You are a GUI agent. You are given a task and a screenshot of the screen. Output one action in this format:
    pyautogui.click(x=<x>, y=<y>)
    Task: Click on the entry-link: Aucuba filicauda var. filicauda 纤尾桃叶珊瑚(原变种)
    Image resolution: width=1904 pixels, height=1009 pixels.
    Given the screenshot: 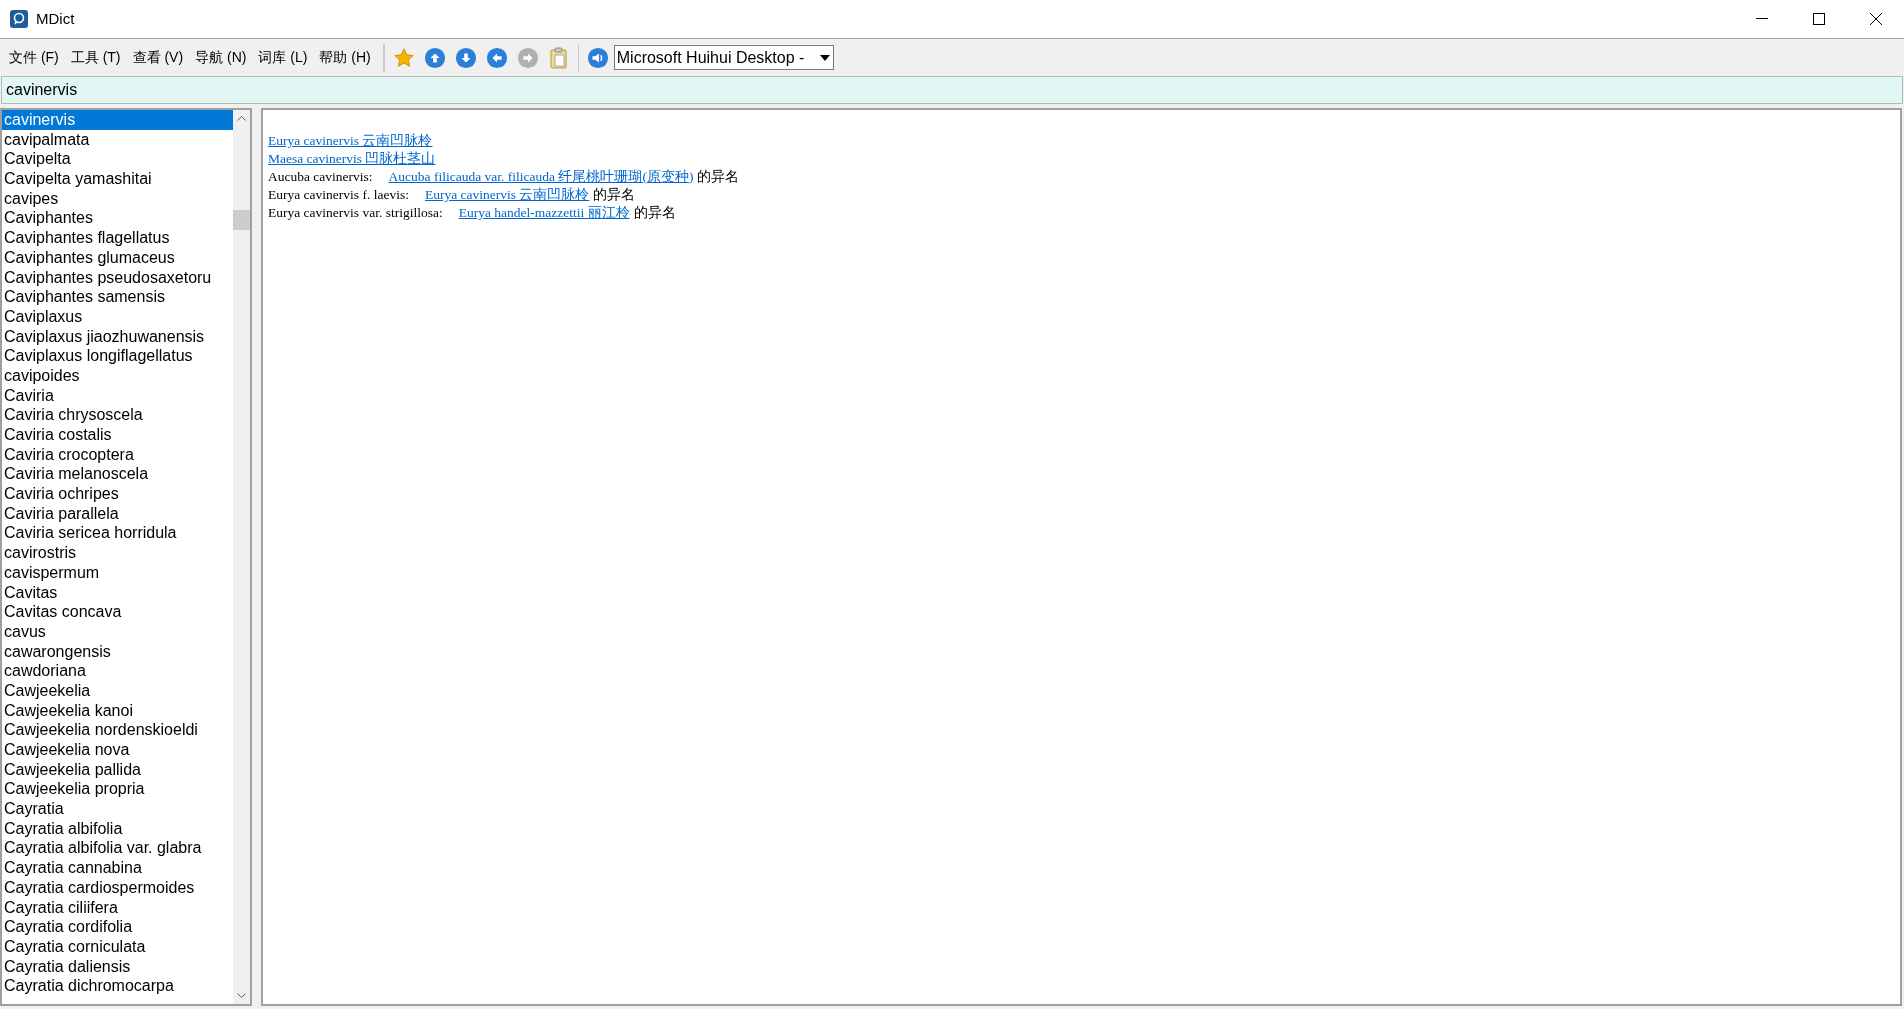 What is the action you would take?
    pyautogui.click(x=541, y=177)
    